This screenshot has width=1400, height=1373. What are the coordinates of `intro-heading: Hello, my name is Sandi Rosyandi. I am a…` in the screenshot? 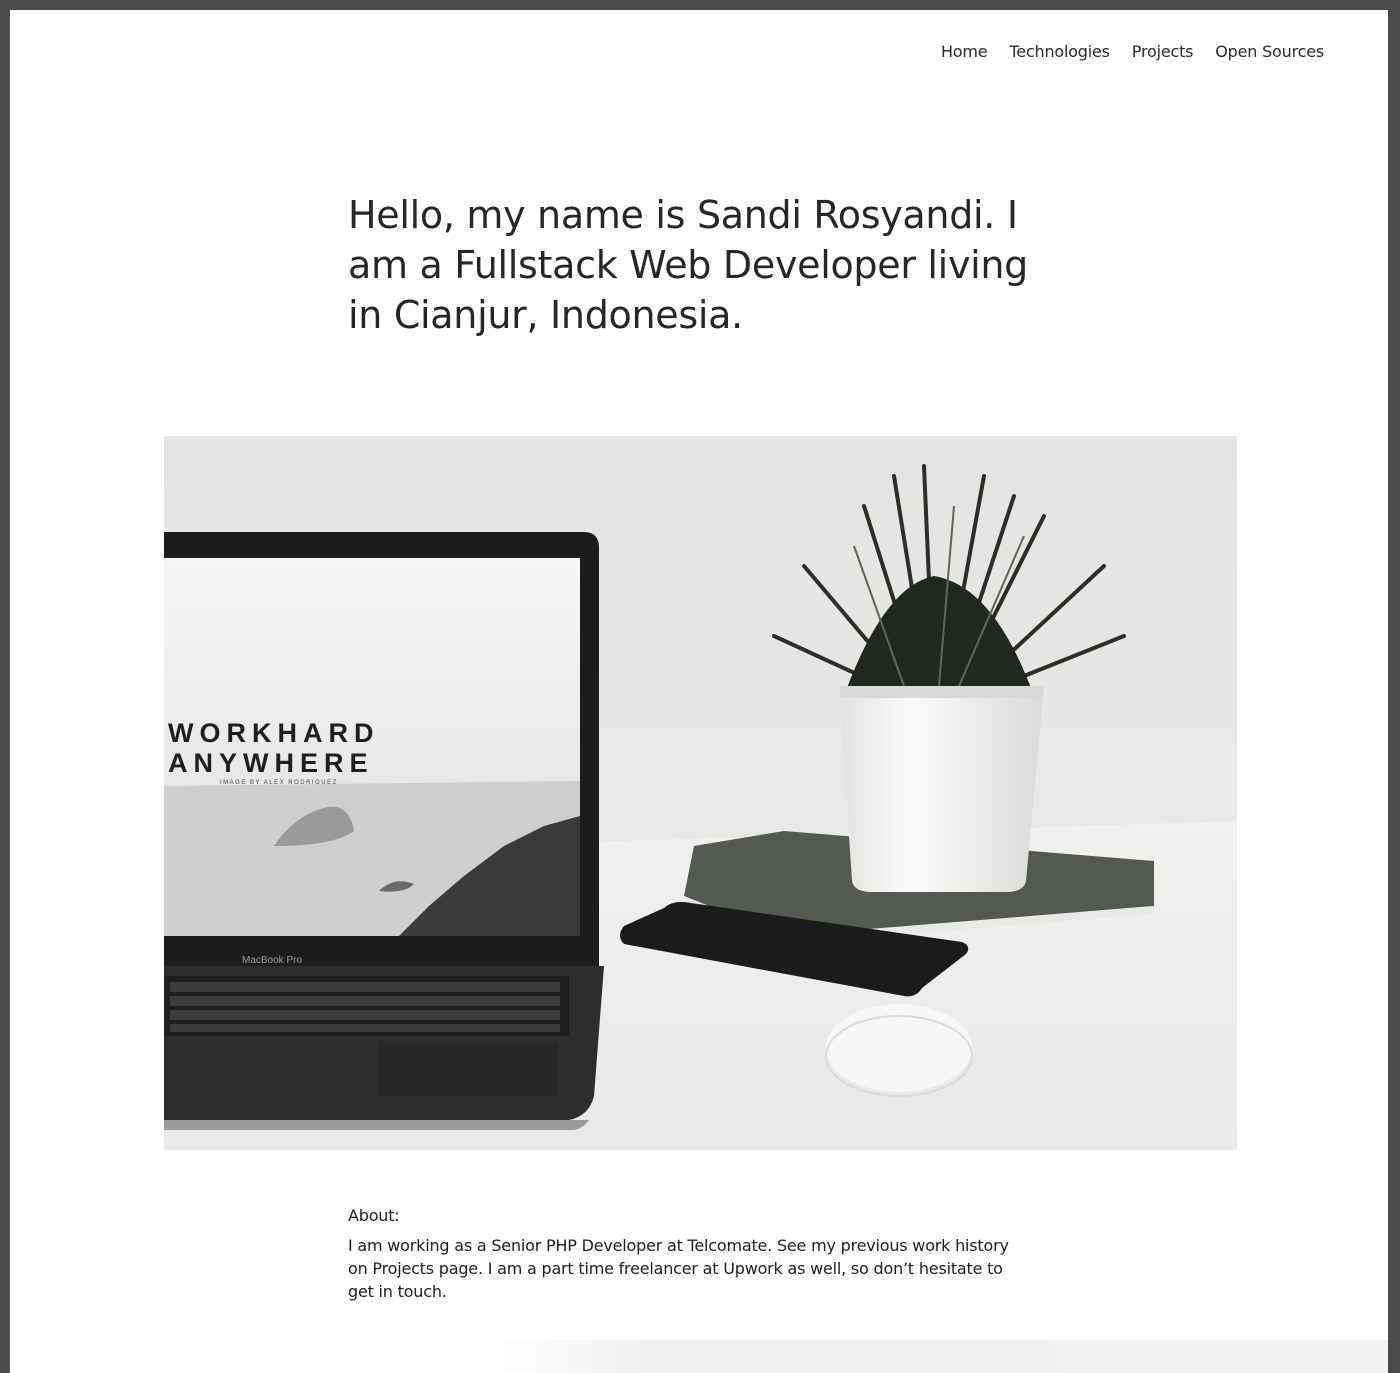 It's located at (688, 265).